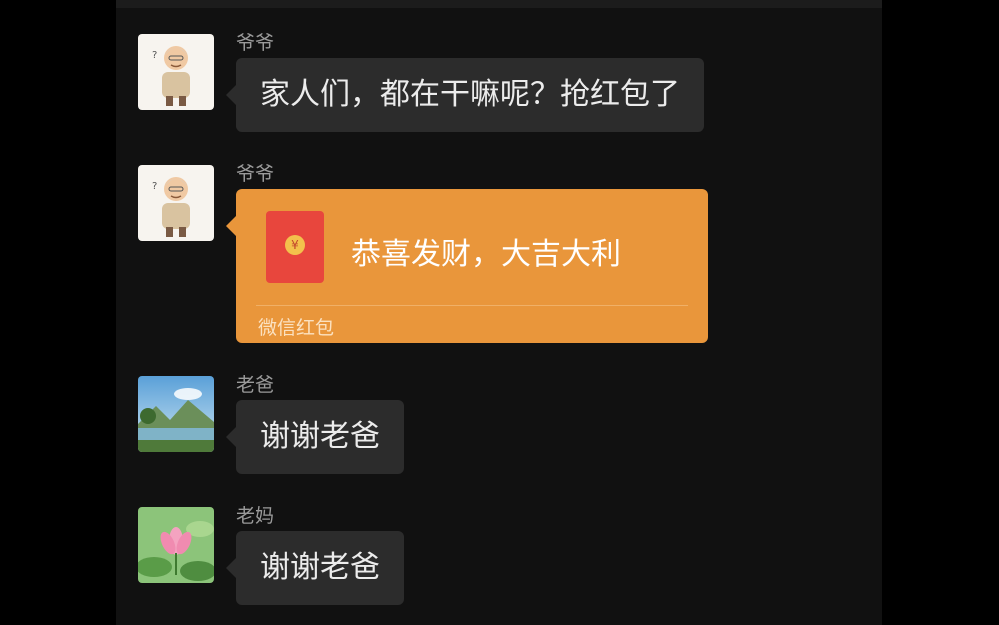  Describe the element at coordinates (296, 328) in the screenshot. I see `red-packet-footer: 微信红包` at that location.